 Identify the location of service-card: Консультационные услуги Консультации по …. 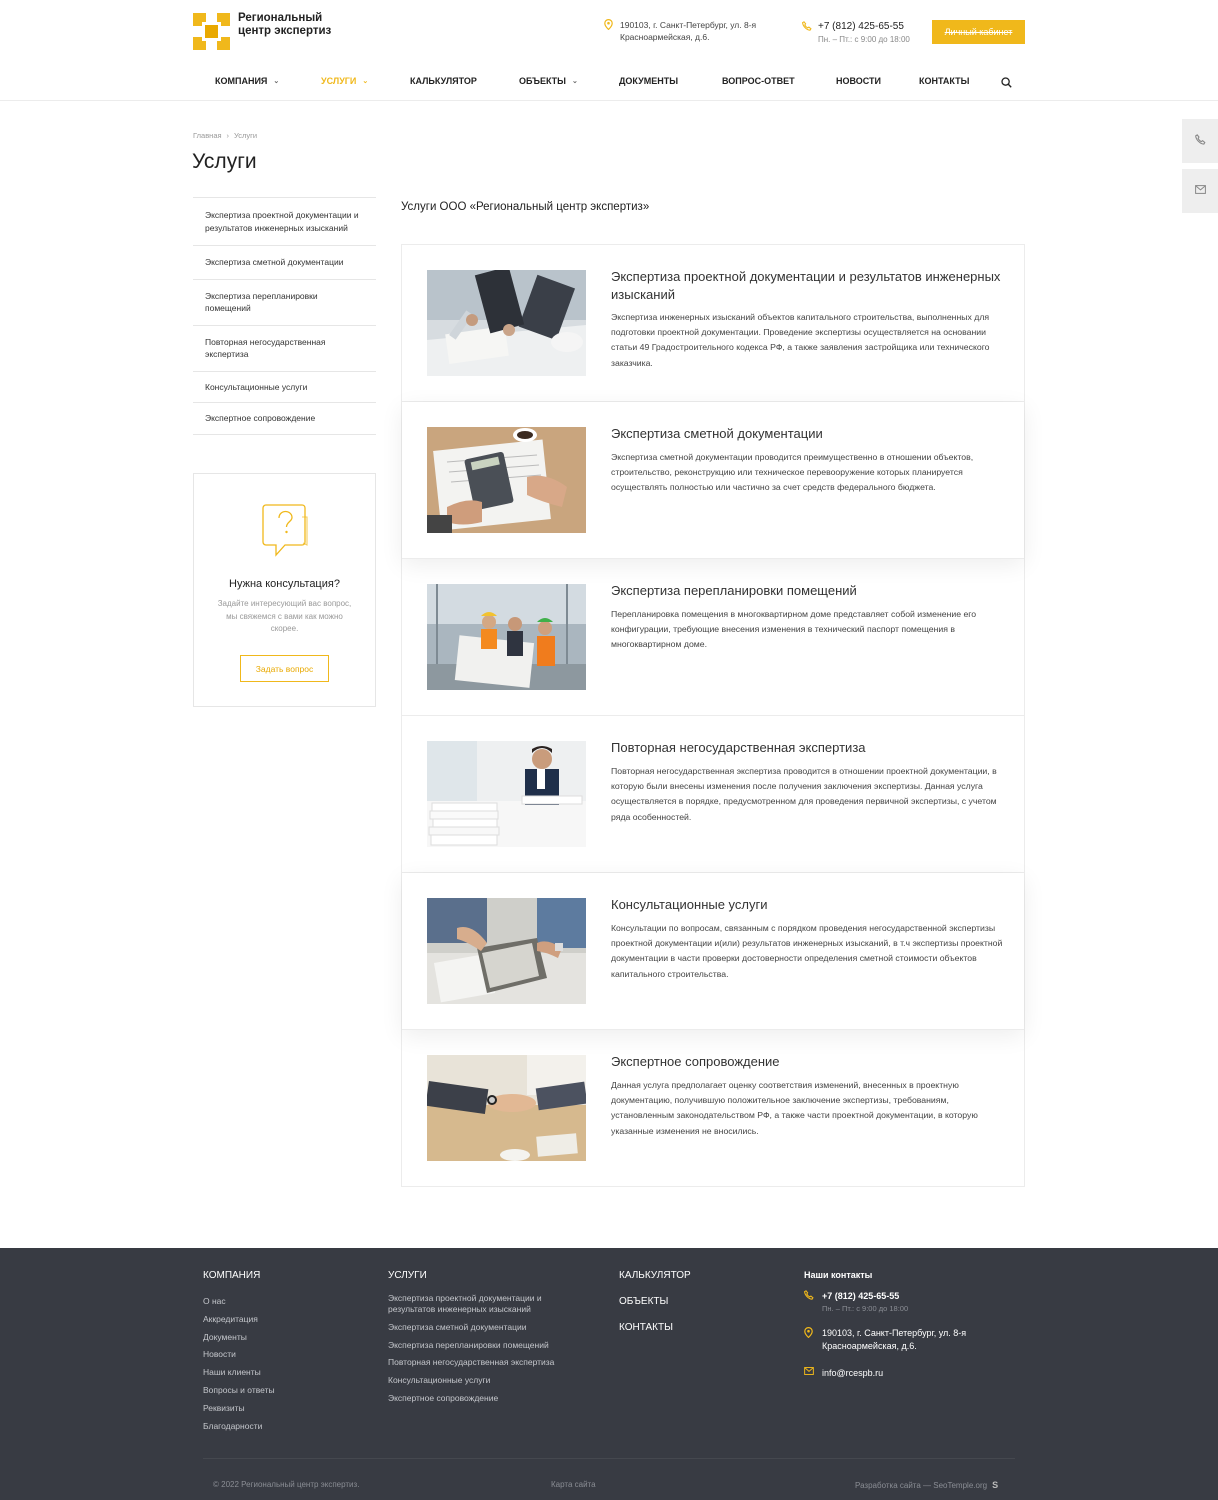
(713, 951).